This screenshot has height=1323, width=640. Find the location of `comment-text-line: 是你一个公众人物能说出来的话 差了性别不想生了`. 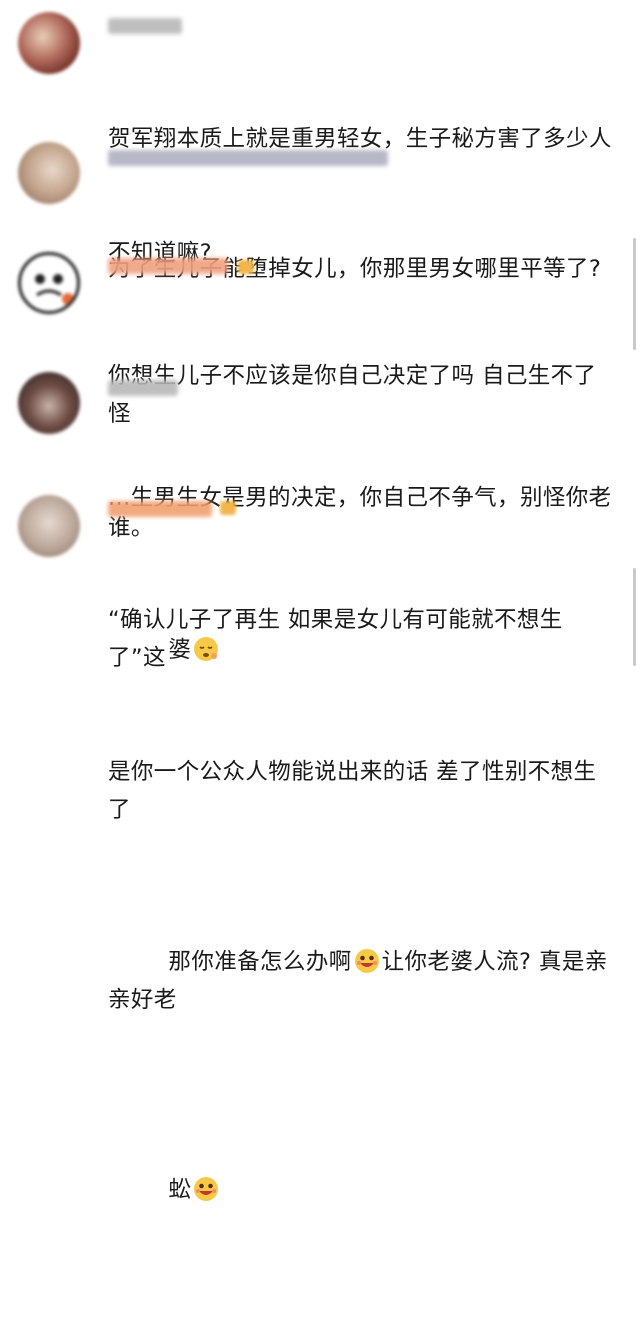

comment-text-line: 是你一个公众人物能说出来的话 差了性别不想生了 is located at coordinates (352, 791).